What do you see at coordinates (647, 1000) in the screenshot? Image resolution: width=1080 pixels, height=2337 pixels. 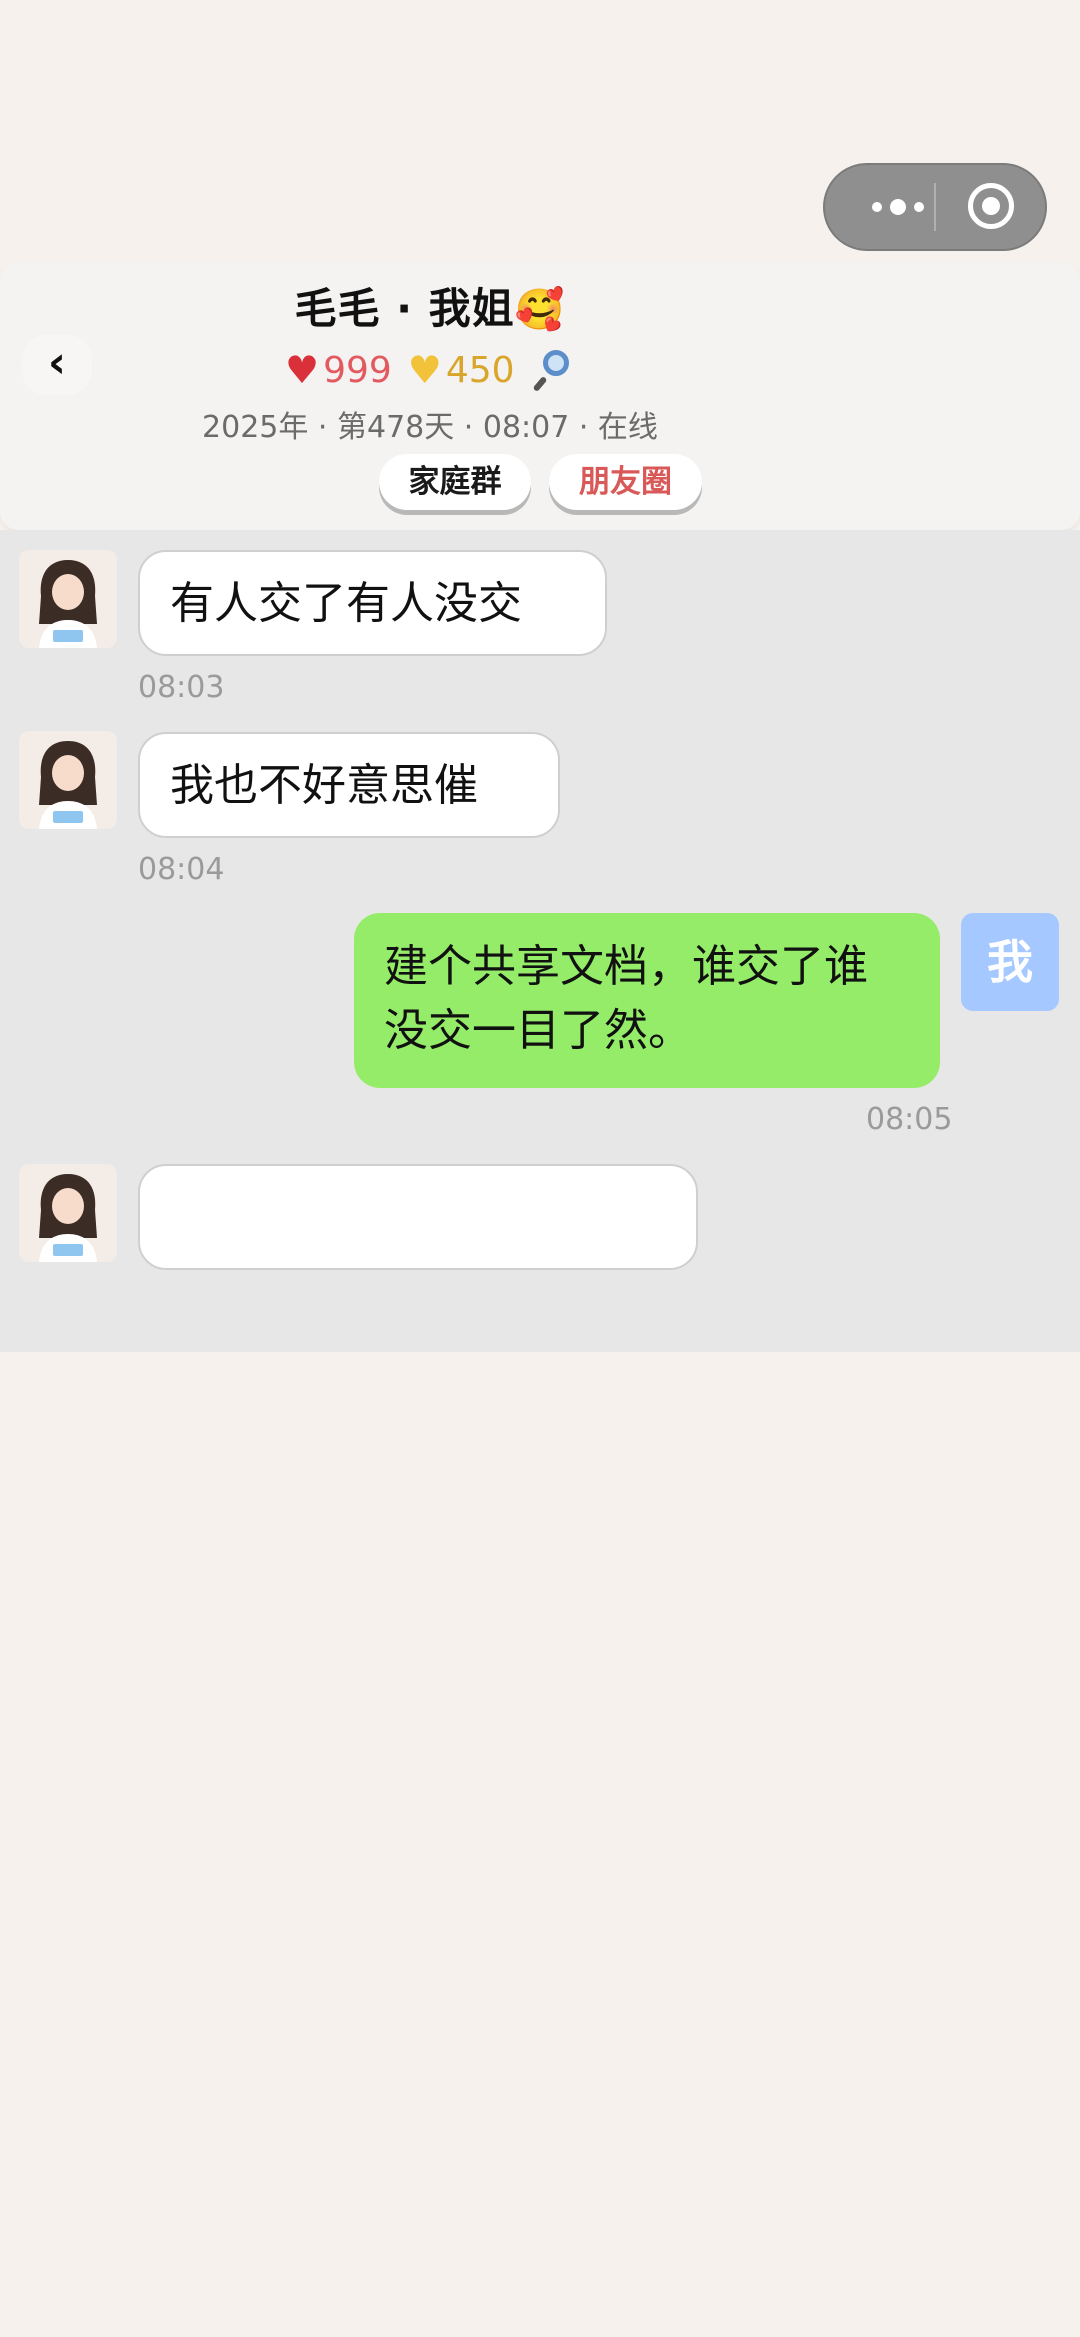 I see `message-bubble-outgoing: 建个共享文档，谁交了谁没交一目了然。` at bounding box center [647, 1000].